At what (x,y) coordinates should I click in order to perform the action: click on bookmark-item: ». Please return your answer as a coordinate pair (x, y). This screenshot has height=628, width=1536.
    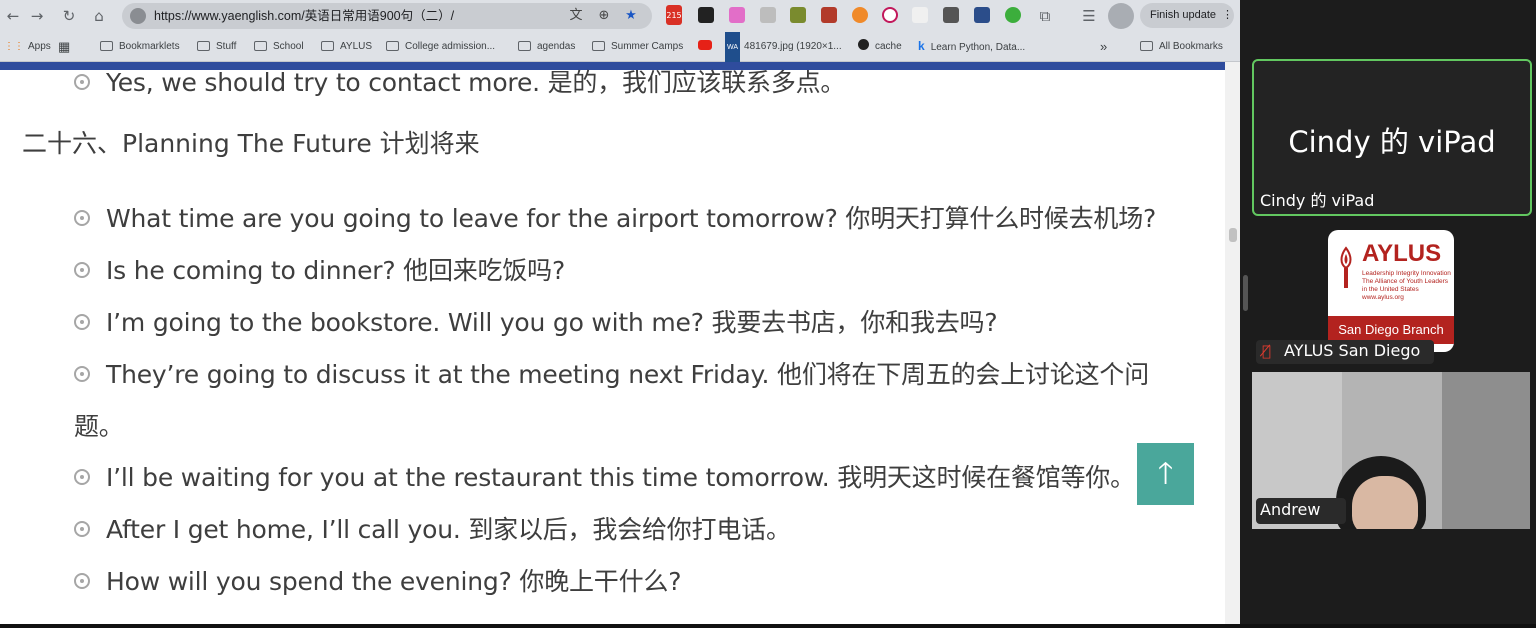
    Looking at the image, I should click on (1103, 46).